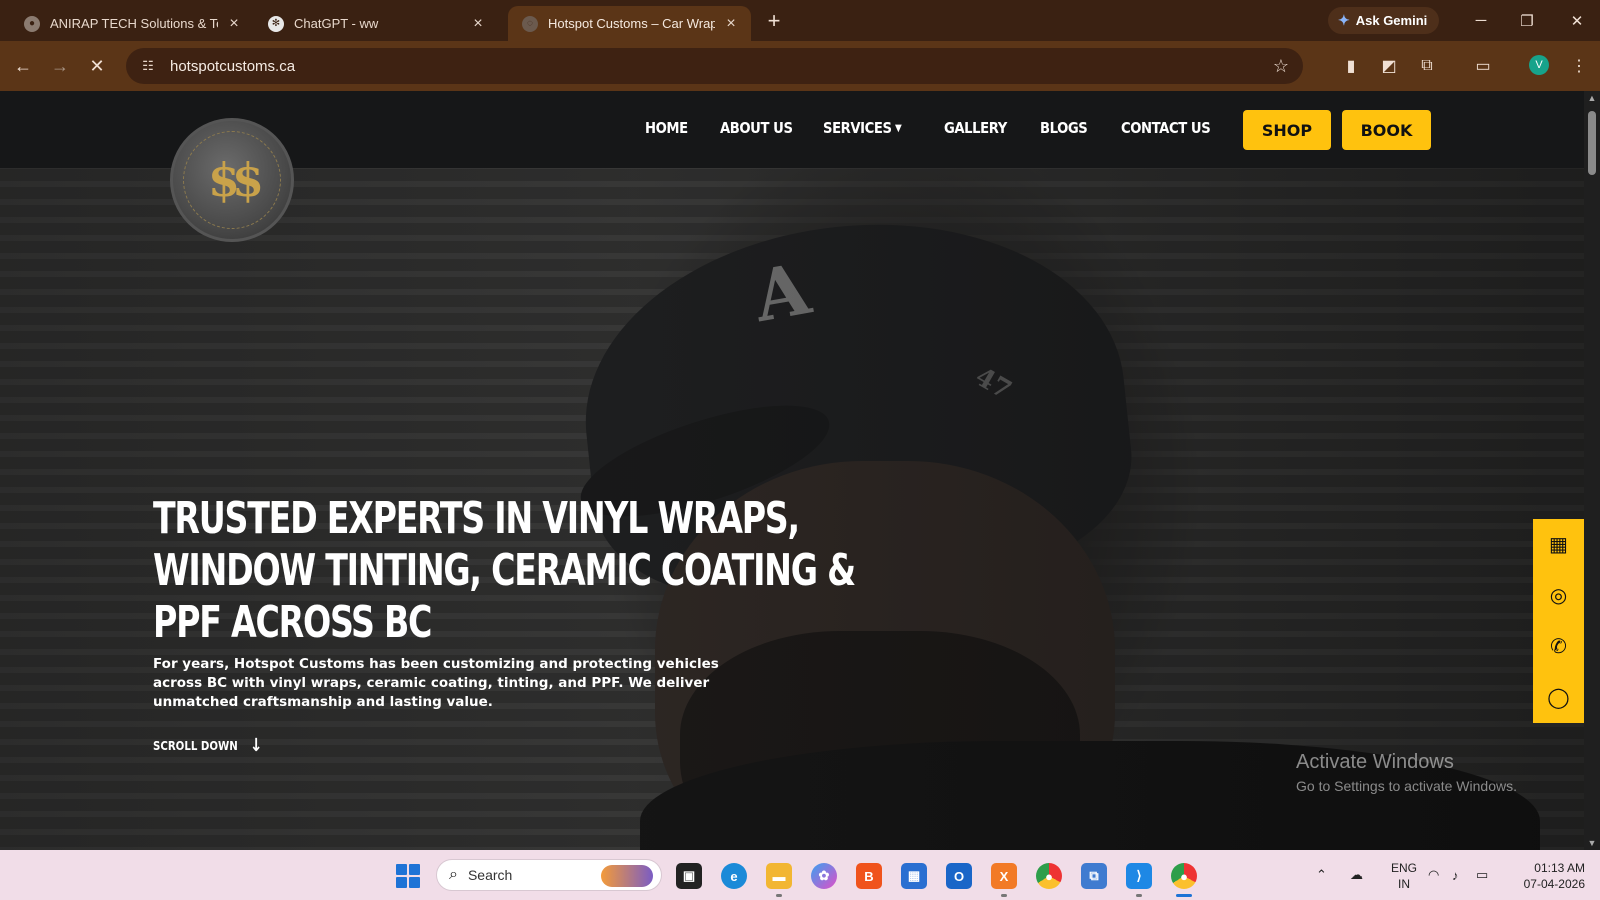 The height and width of the screenshot is (900, 1600). What do you see at coordinates (1049, 876) in the screenshot?
I see `chrome-icon: ●` at bounding box center [1049, 876].